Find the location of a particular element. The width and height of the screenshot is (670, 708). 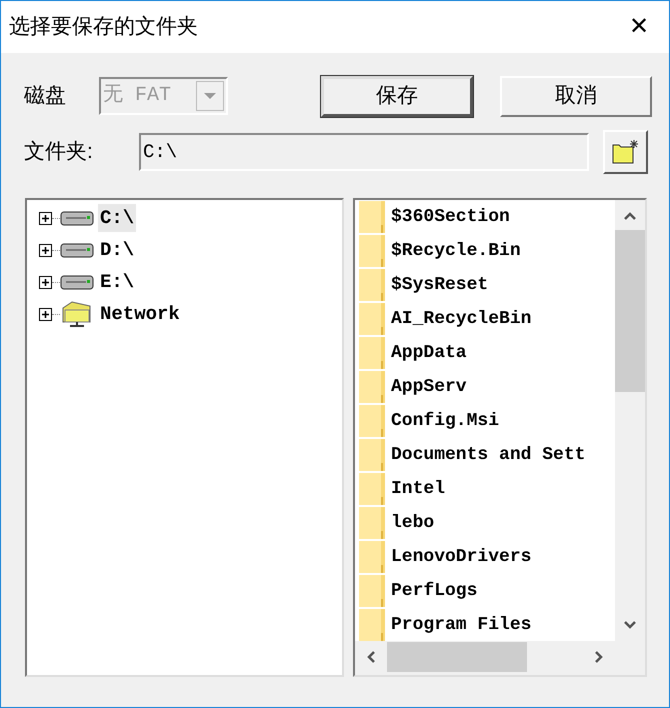

dialog-button: 保存 is located at coordinates (397, 96).